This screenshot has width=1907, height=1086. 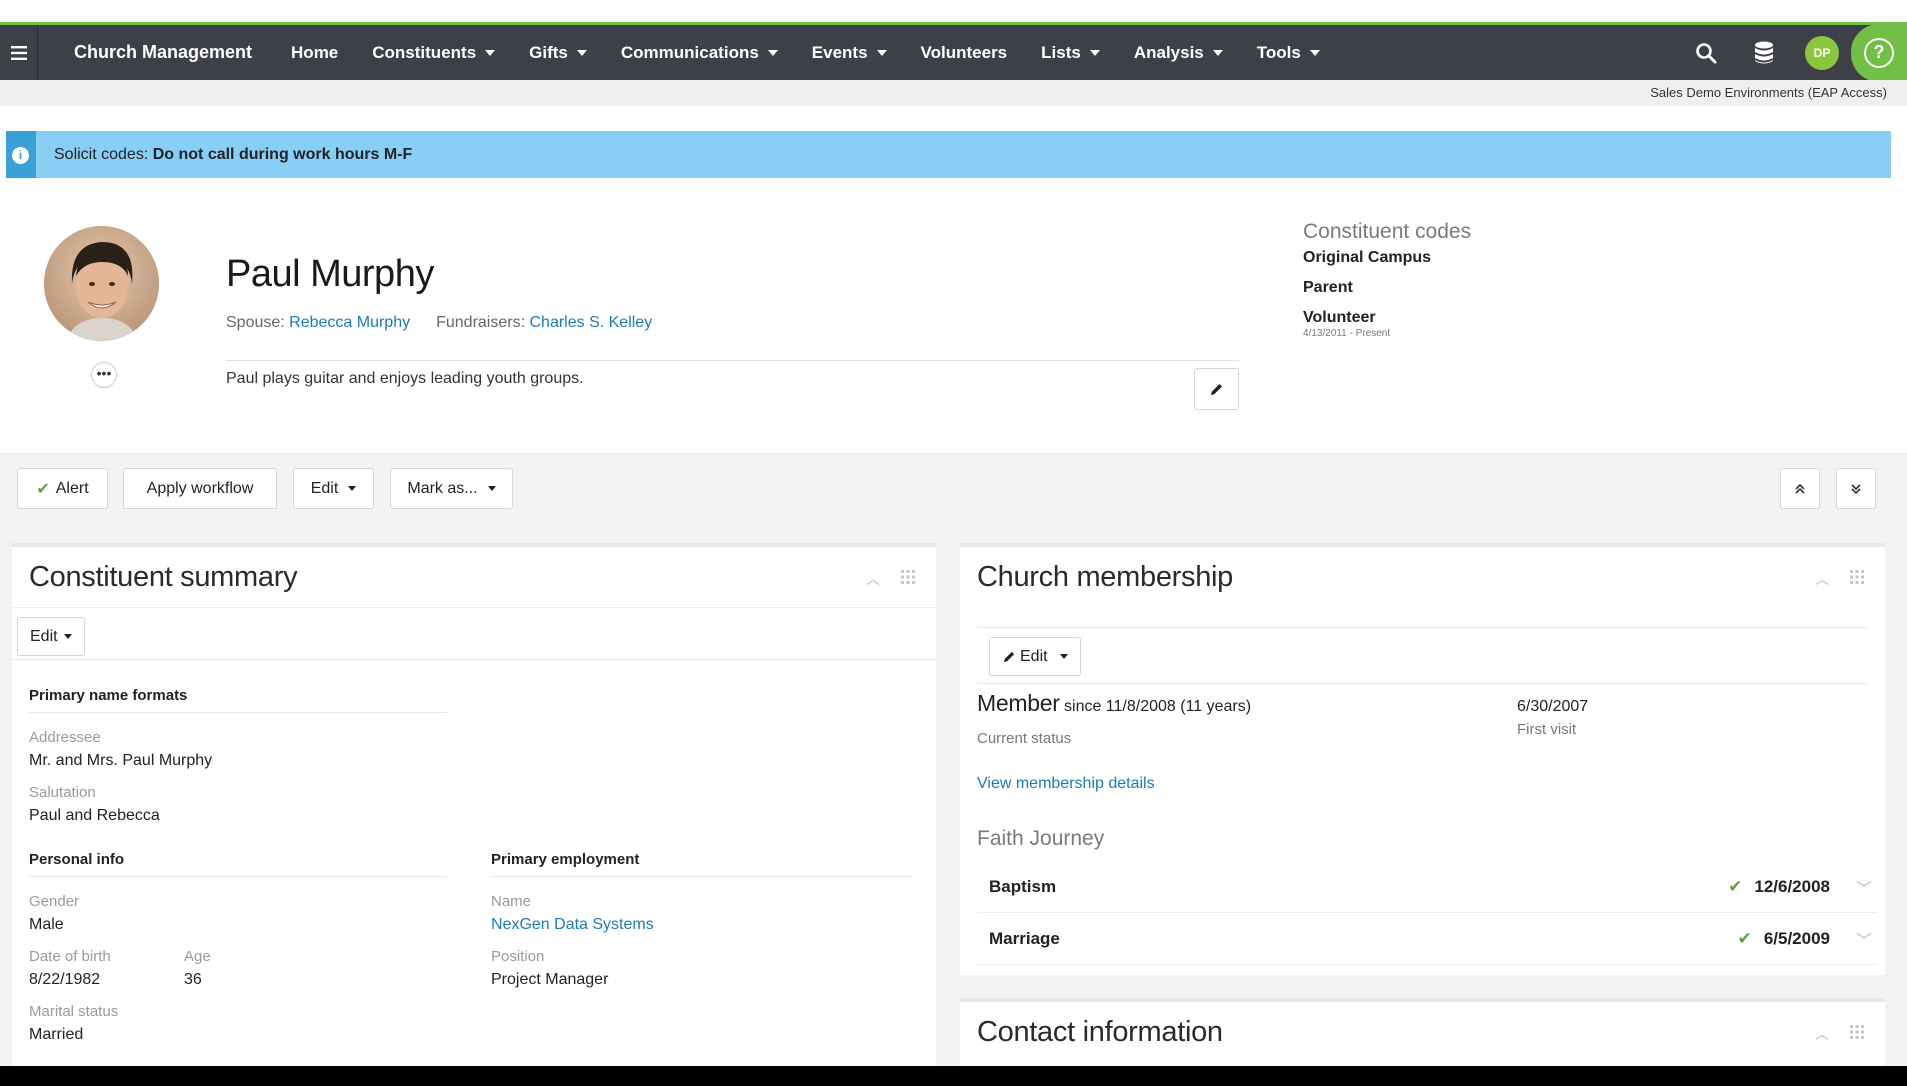 What do you see at coordinates (51, 636) in the screenshot?
I see `summary-edit-button: Edit` at bounding box center [51, 636].